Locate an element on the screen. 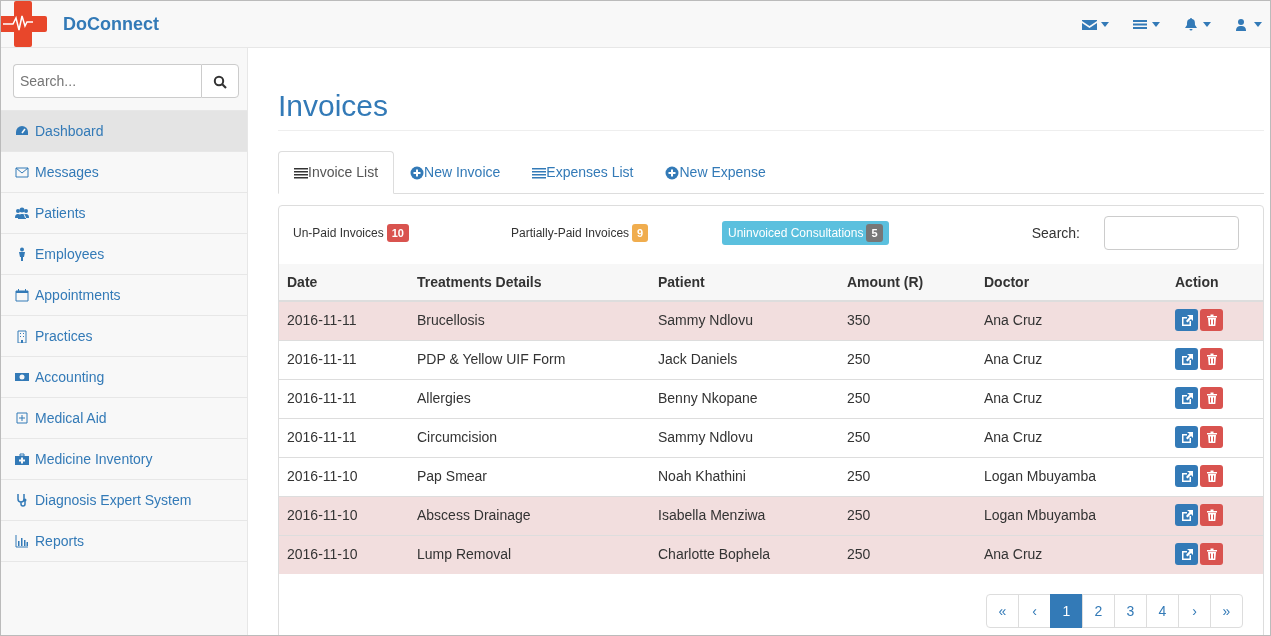 This screenshot has height=636, width=1271. table-cell: Circumcision is located at coordinates (529, 437).